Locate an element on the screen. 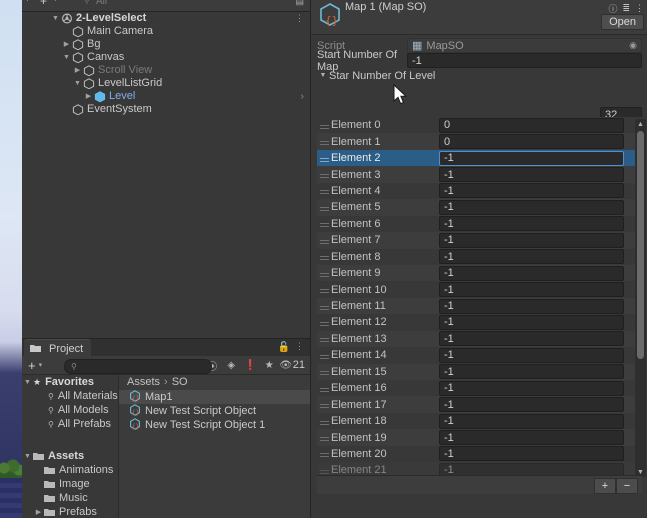  array-element-row: Element 6 -1 is located at coordinates (479, 224).